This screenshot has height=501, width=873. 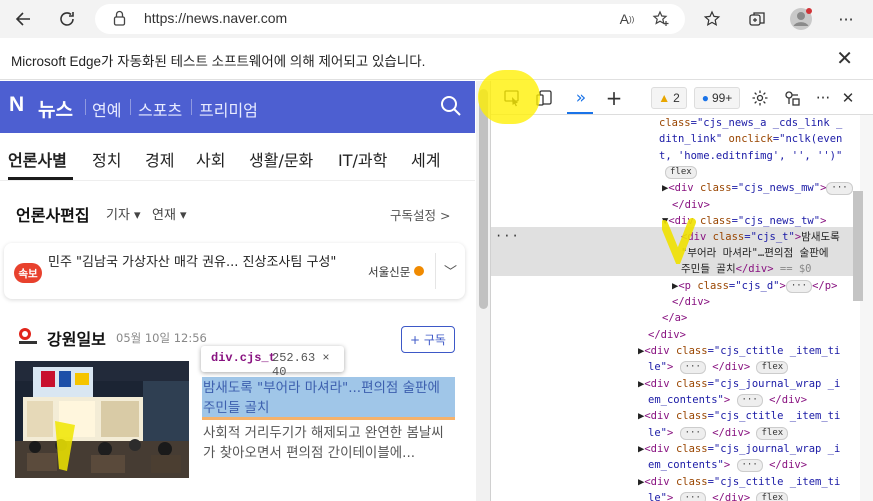 I want to click on press-logo-icon, so click(x=28, y=336).